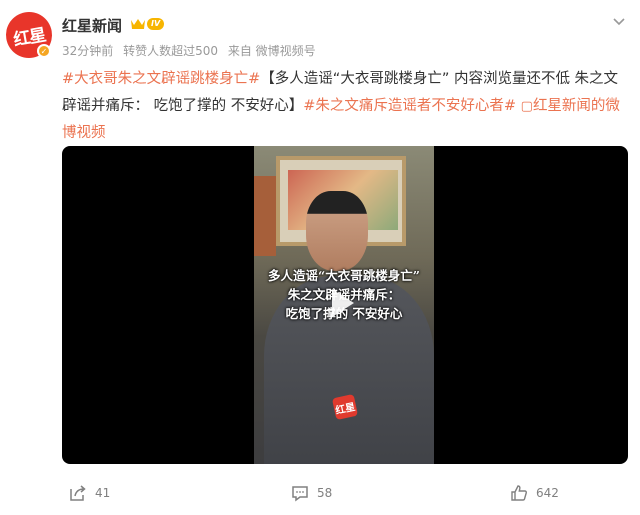  I want to click on repost-count: 转赞人数超过500, so click(171, 51).